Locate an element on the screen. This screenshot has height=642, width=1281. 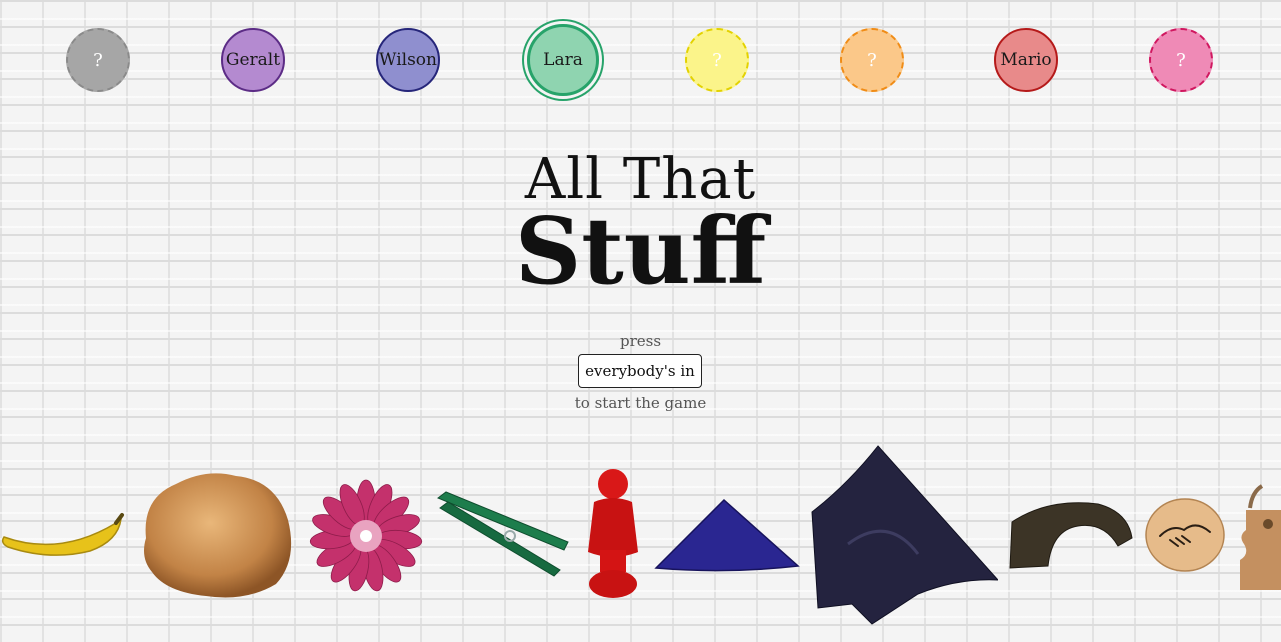
instruction-press: press is located at coordinates (640, 341).